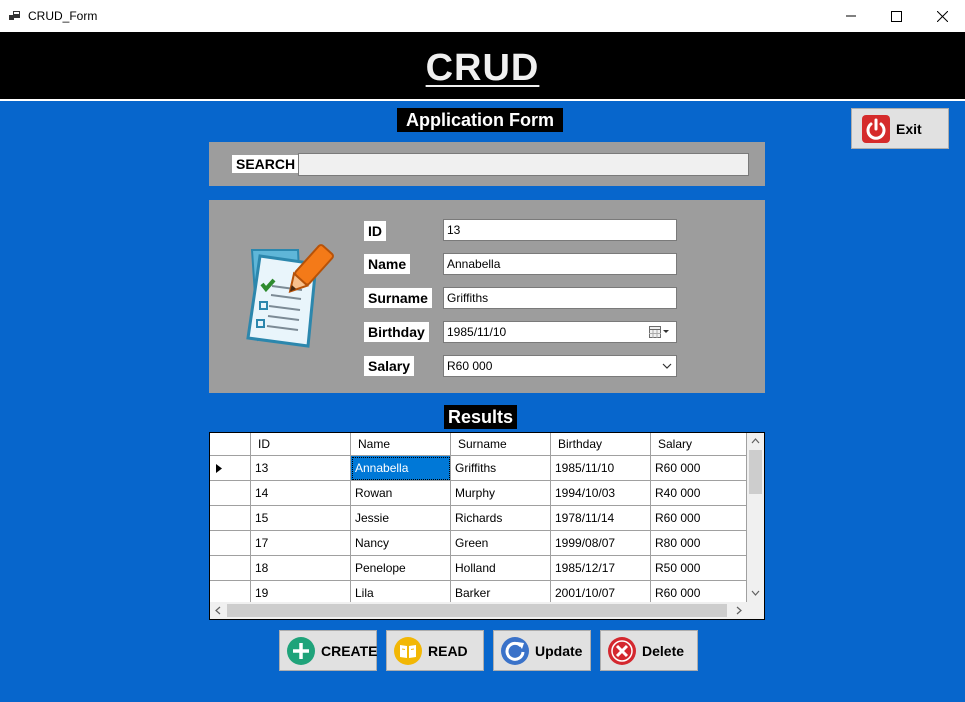 Image resolution: width=965 pixels, height=702 pixels. Describe the element at coordinates (739, 610) in the screenshot. I see `scroll-right-icon` at that location.